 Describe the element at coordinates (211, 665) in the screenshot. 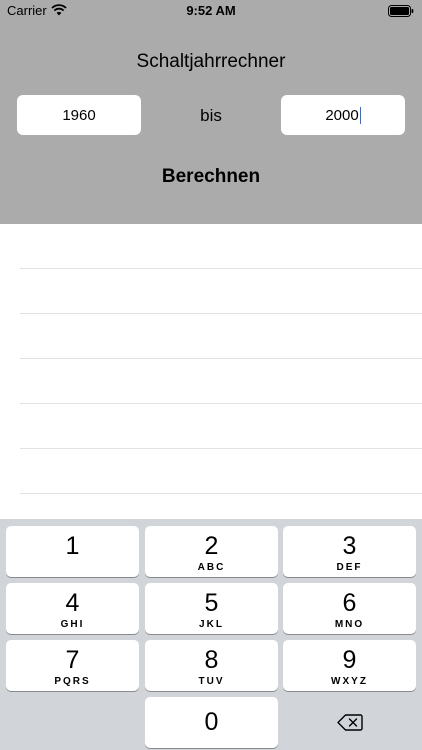

I see `key-8: 8 TUV` at that location.